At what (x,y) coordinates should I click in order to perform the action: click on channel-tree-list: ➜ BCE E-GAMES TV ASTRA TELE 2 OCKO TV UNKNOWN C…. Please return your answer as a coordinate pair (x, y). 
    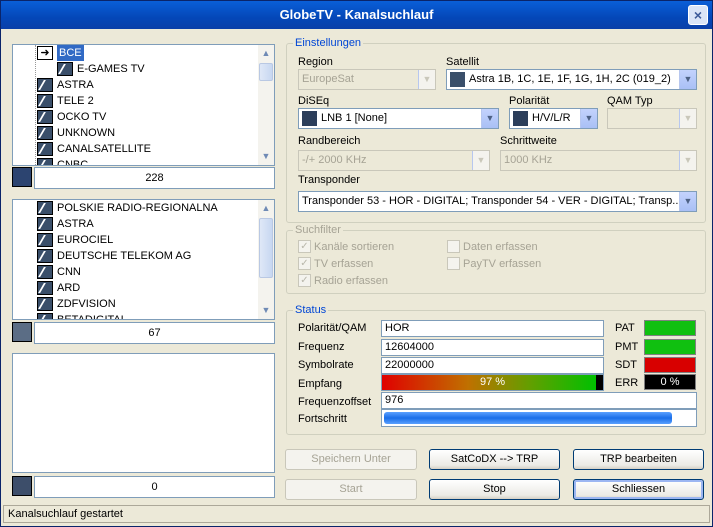
    Looking at the image, I should click on (143, 105).